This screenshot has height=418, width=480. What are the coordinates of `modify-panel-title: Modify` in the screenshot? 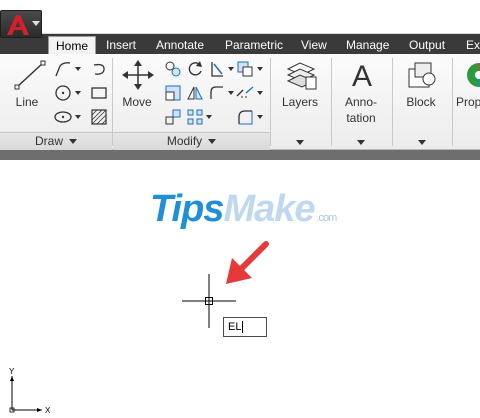 It's located at (191, 141).